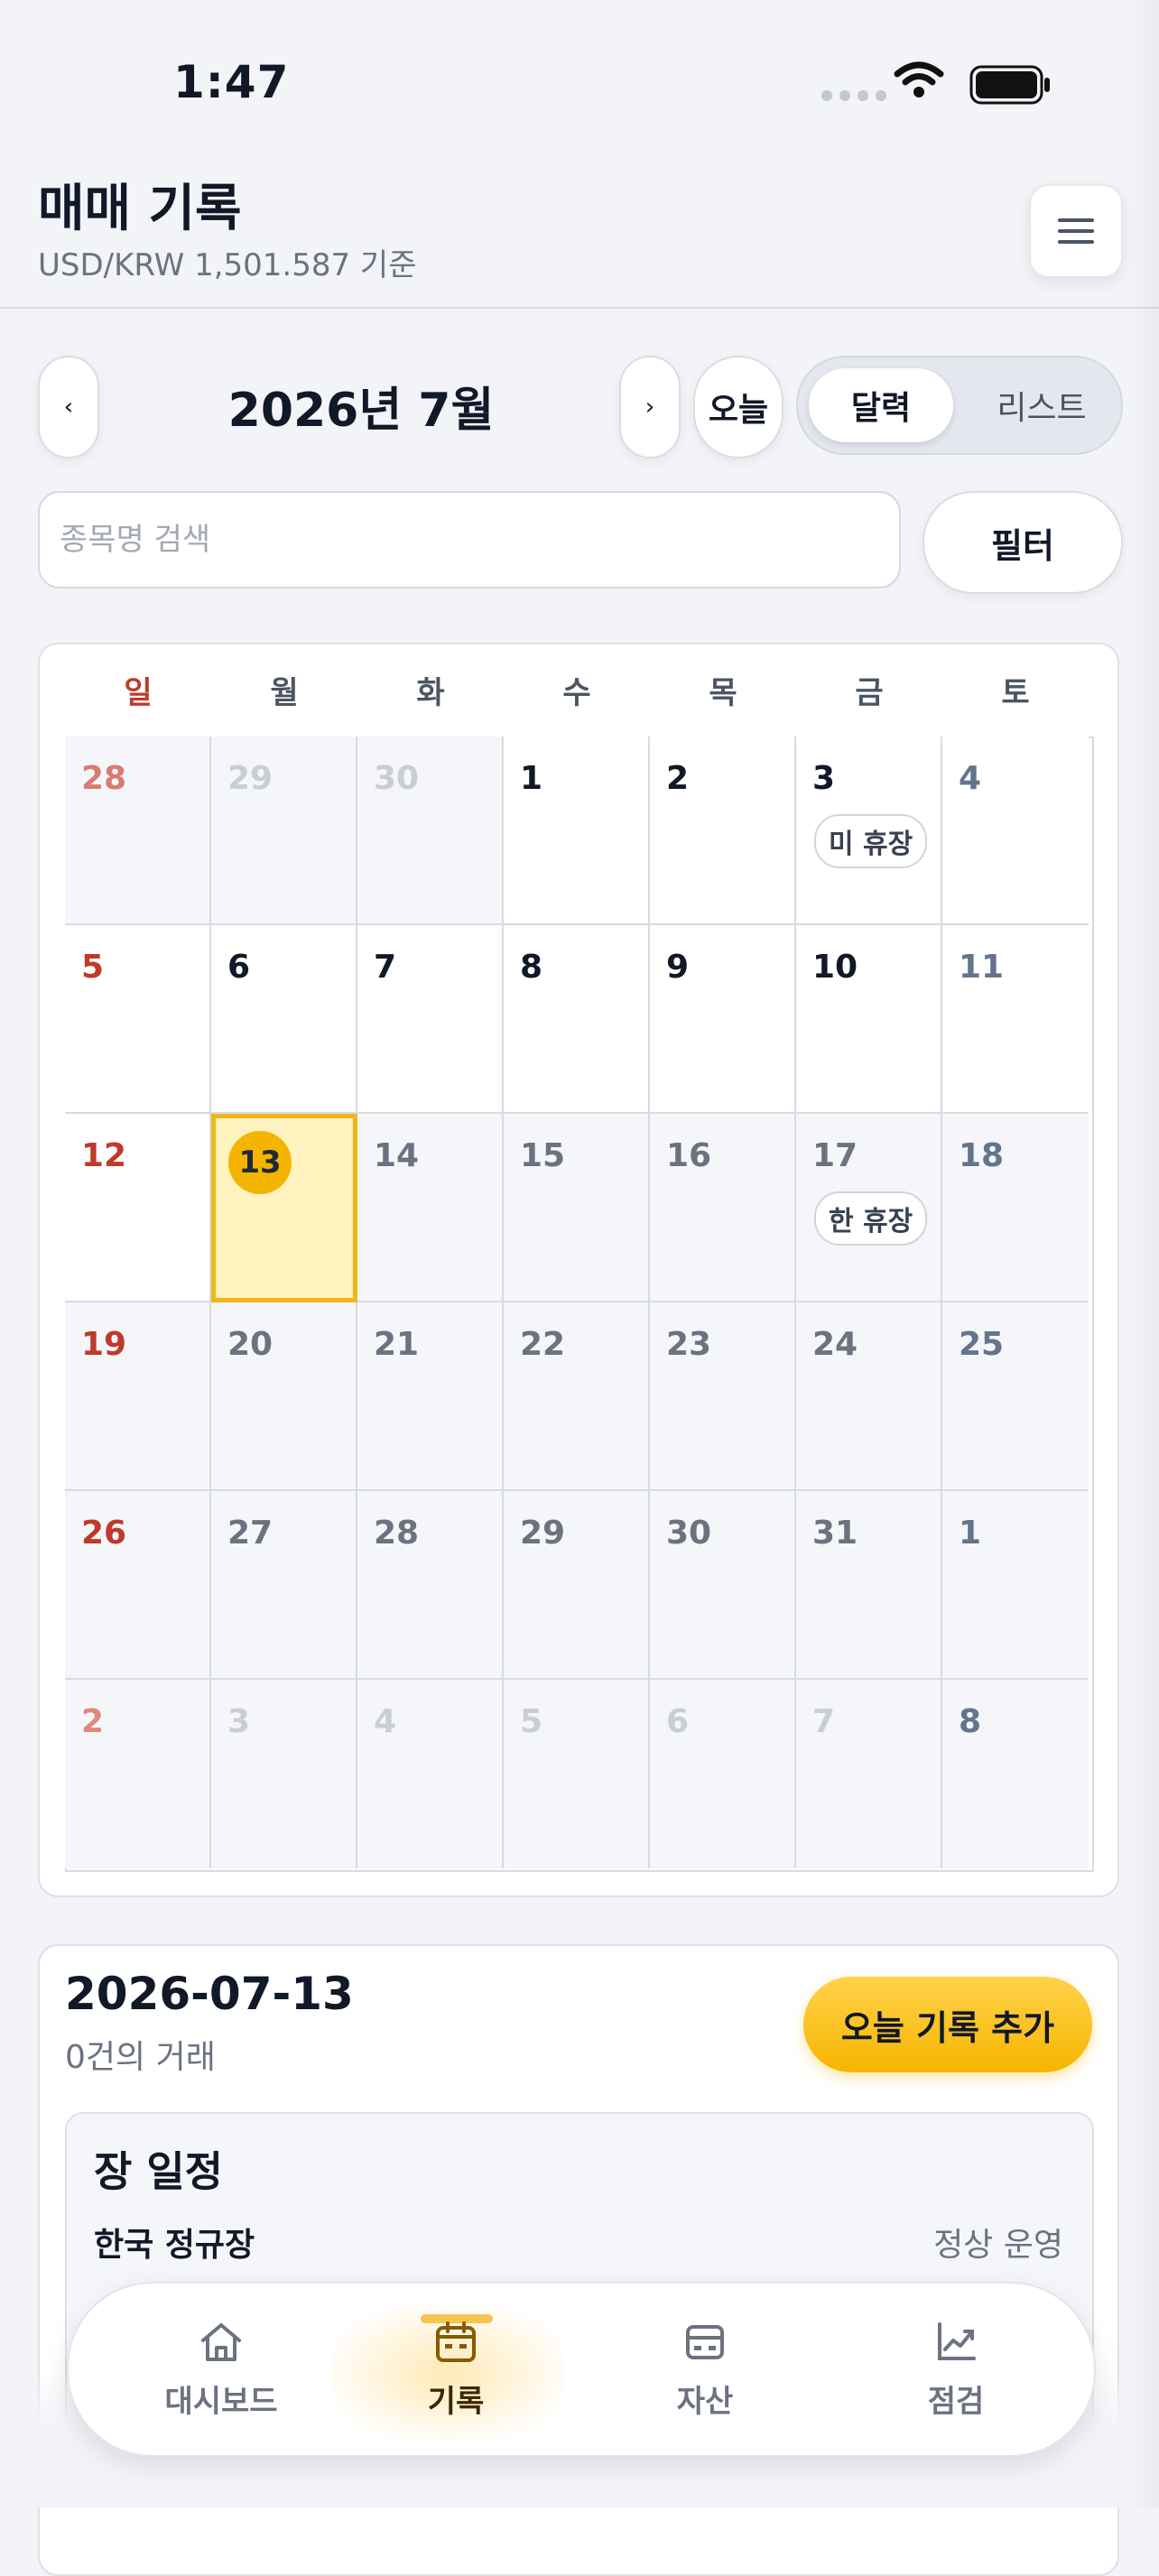 The image size is (1159, 2576). What do you see at coordinates (456, 2401) in the screenshot?
I see `nav-records-label: 기록` at bounding box center [456, 2401].